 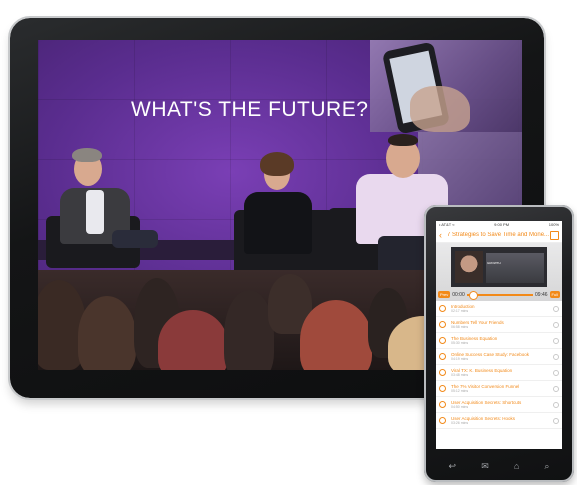 I want to click on lesson-text: Numbers Tell Your Friends 06:58 mins, so click(x=502, y=324).